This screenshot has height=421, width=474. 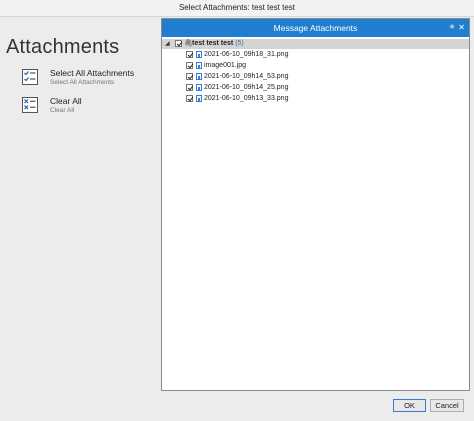 What do you see at coordinates (315, 44) in the screenshot?
I see `tree-root-row: ◢ 🖇 test test test (5)` at bounding box center [315, 44].